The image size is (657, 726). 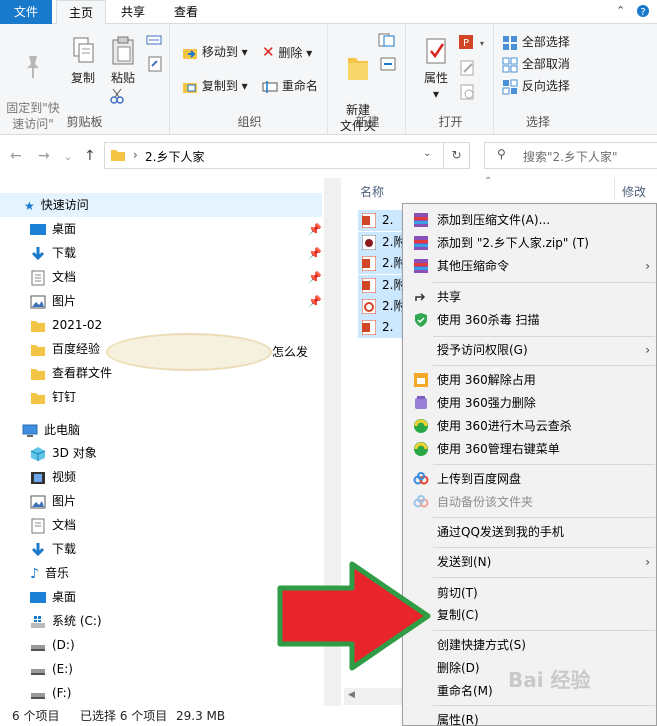 I want to click on menu-item-force-delete: 使用 360强力删除, so click(x=529, y=403).